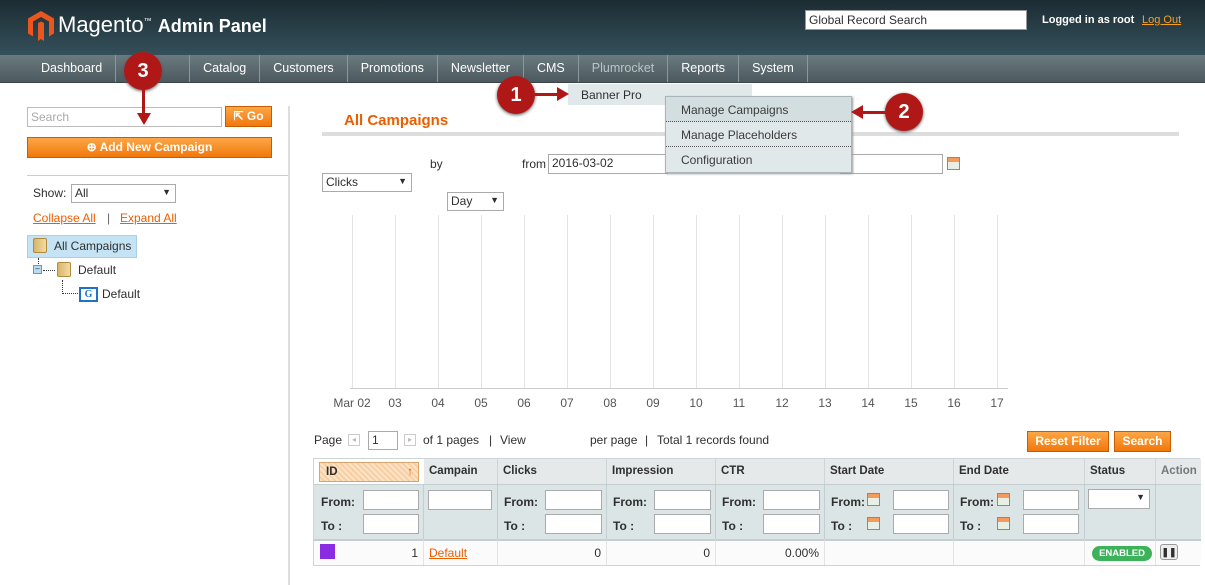 Image resolution: width=1205 pixels, height=585 pixels. I want to click on go-button: ⇱ Go, so click(248, 116).